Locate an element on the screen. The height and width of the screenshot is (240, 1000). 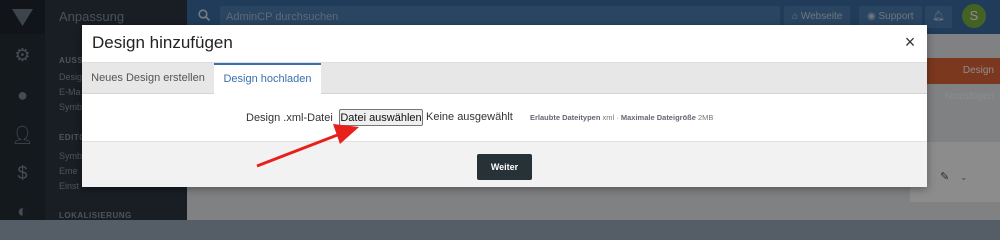
close-button: × is located at coordinates (910, 42).